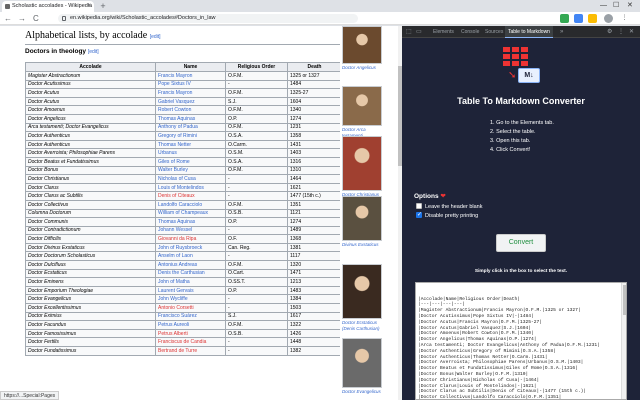 Image resolution: width=640 pixels, height=400 pixels. I want to click on panel-title: Table To Markdown Converter, so click(521, 101).